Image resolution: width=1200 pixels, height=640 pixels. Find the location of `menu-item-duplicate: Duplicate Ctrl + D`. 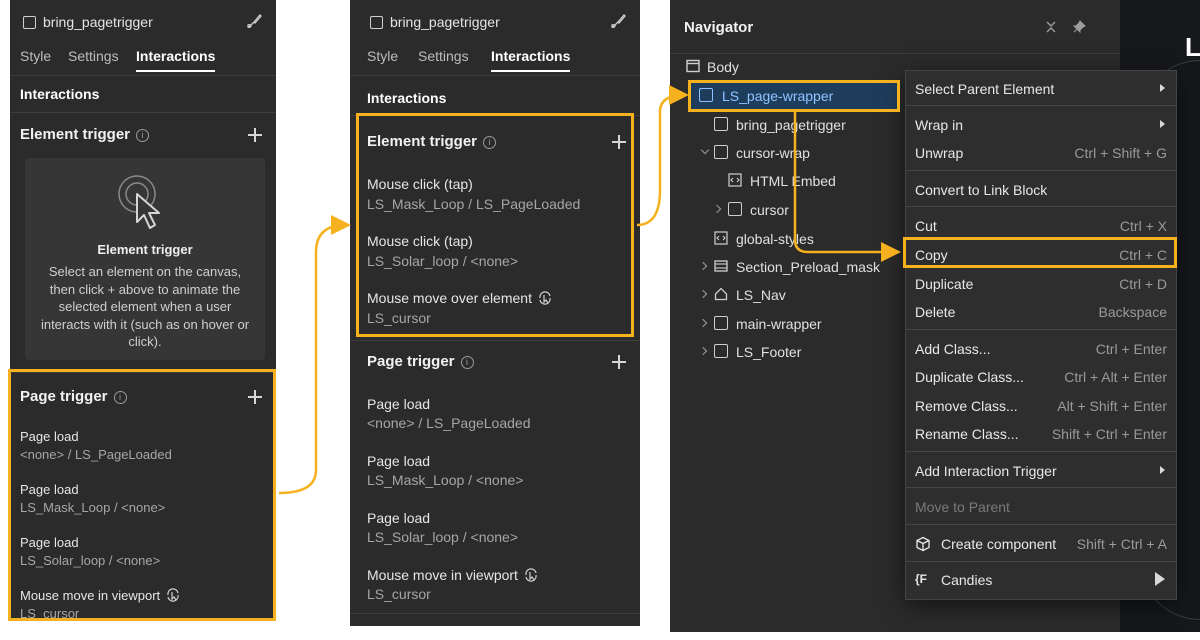

menu-item-duplicate: Duplicate Ctrl + D is located at coordinates (1041, 283).